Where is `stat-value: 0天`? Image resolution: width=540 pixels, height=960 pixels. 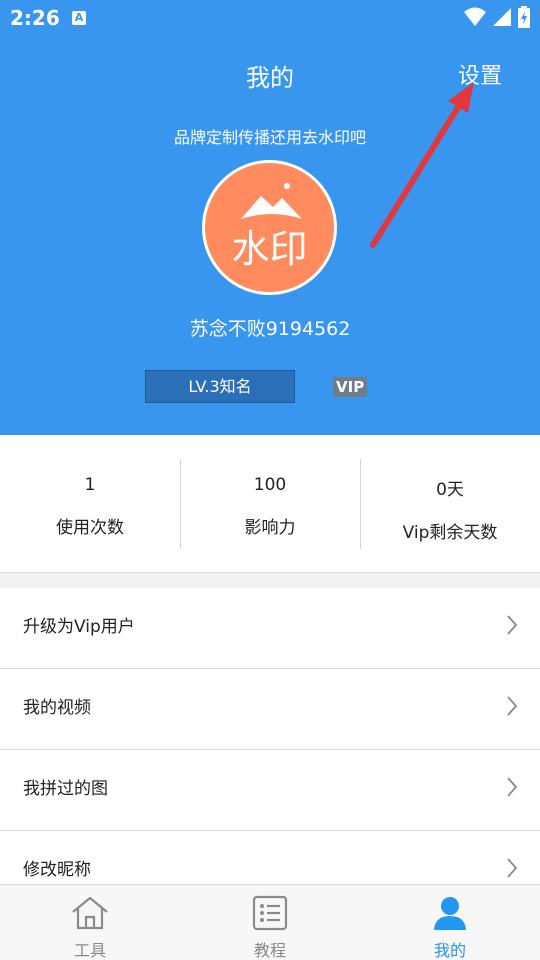
stat-value: 0天 is located at coordinates (450, 490).